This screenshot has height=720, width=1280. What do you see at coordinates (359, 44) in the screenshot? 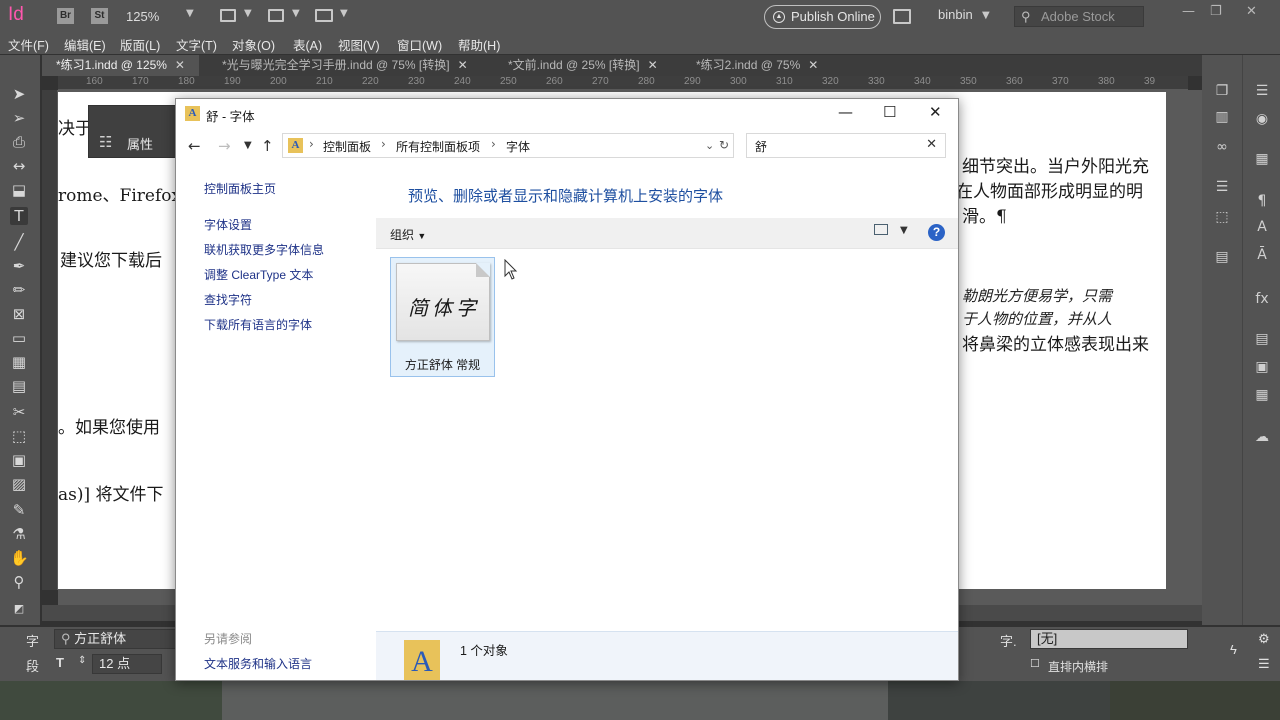
I see `menu-view: 视图(V)` at bounding box center [359, 44].